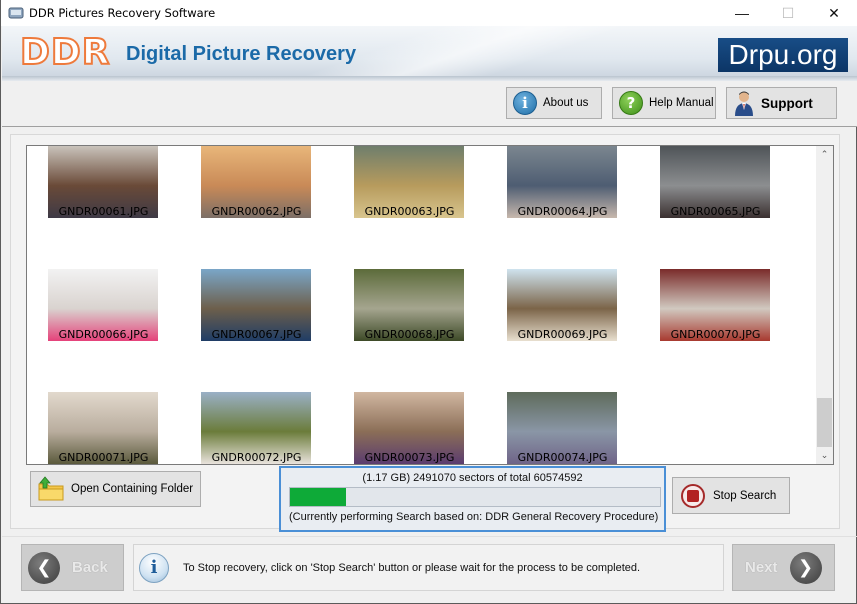 The width and height of the screenshot is (857, 604). I want to click on support-label: Support, so click(787, 103).